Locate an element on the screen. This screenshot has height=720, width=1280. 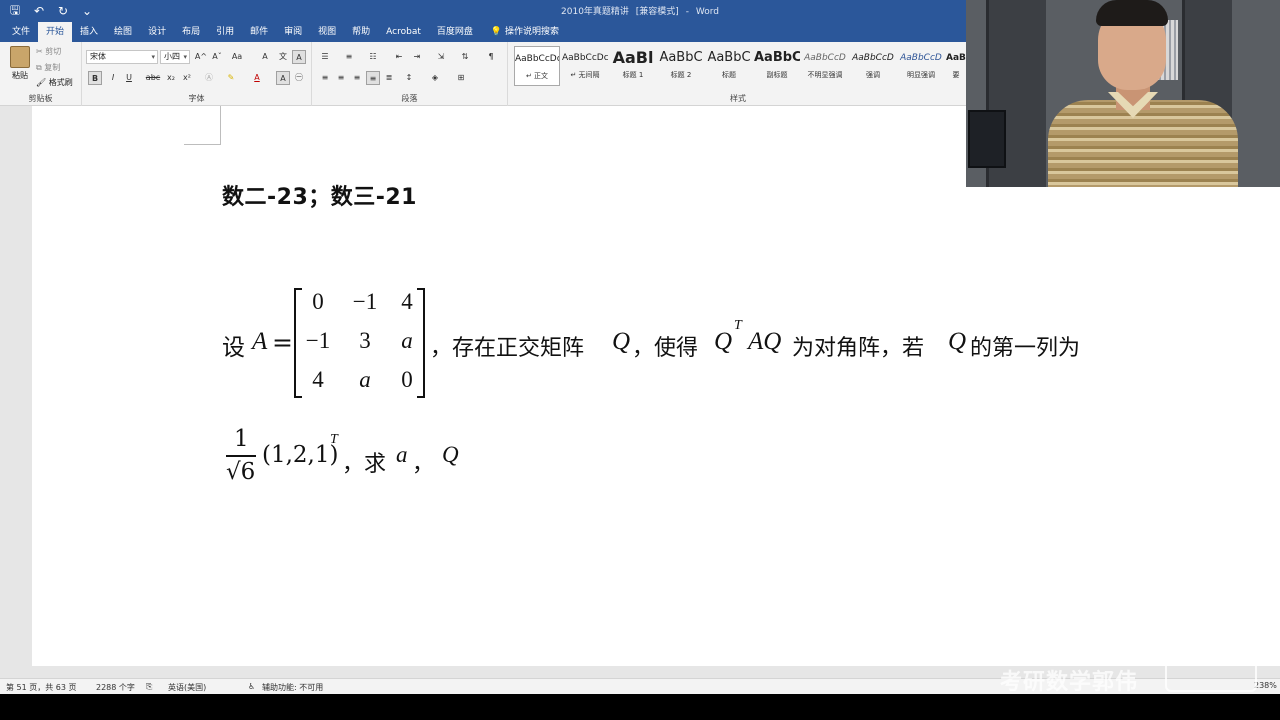
text-find: ，求 is located at coordinates (364, 464).